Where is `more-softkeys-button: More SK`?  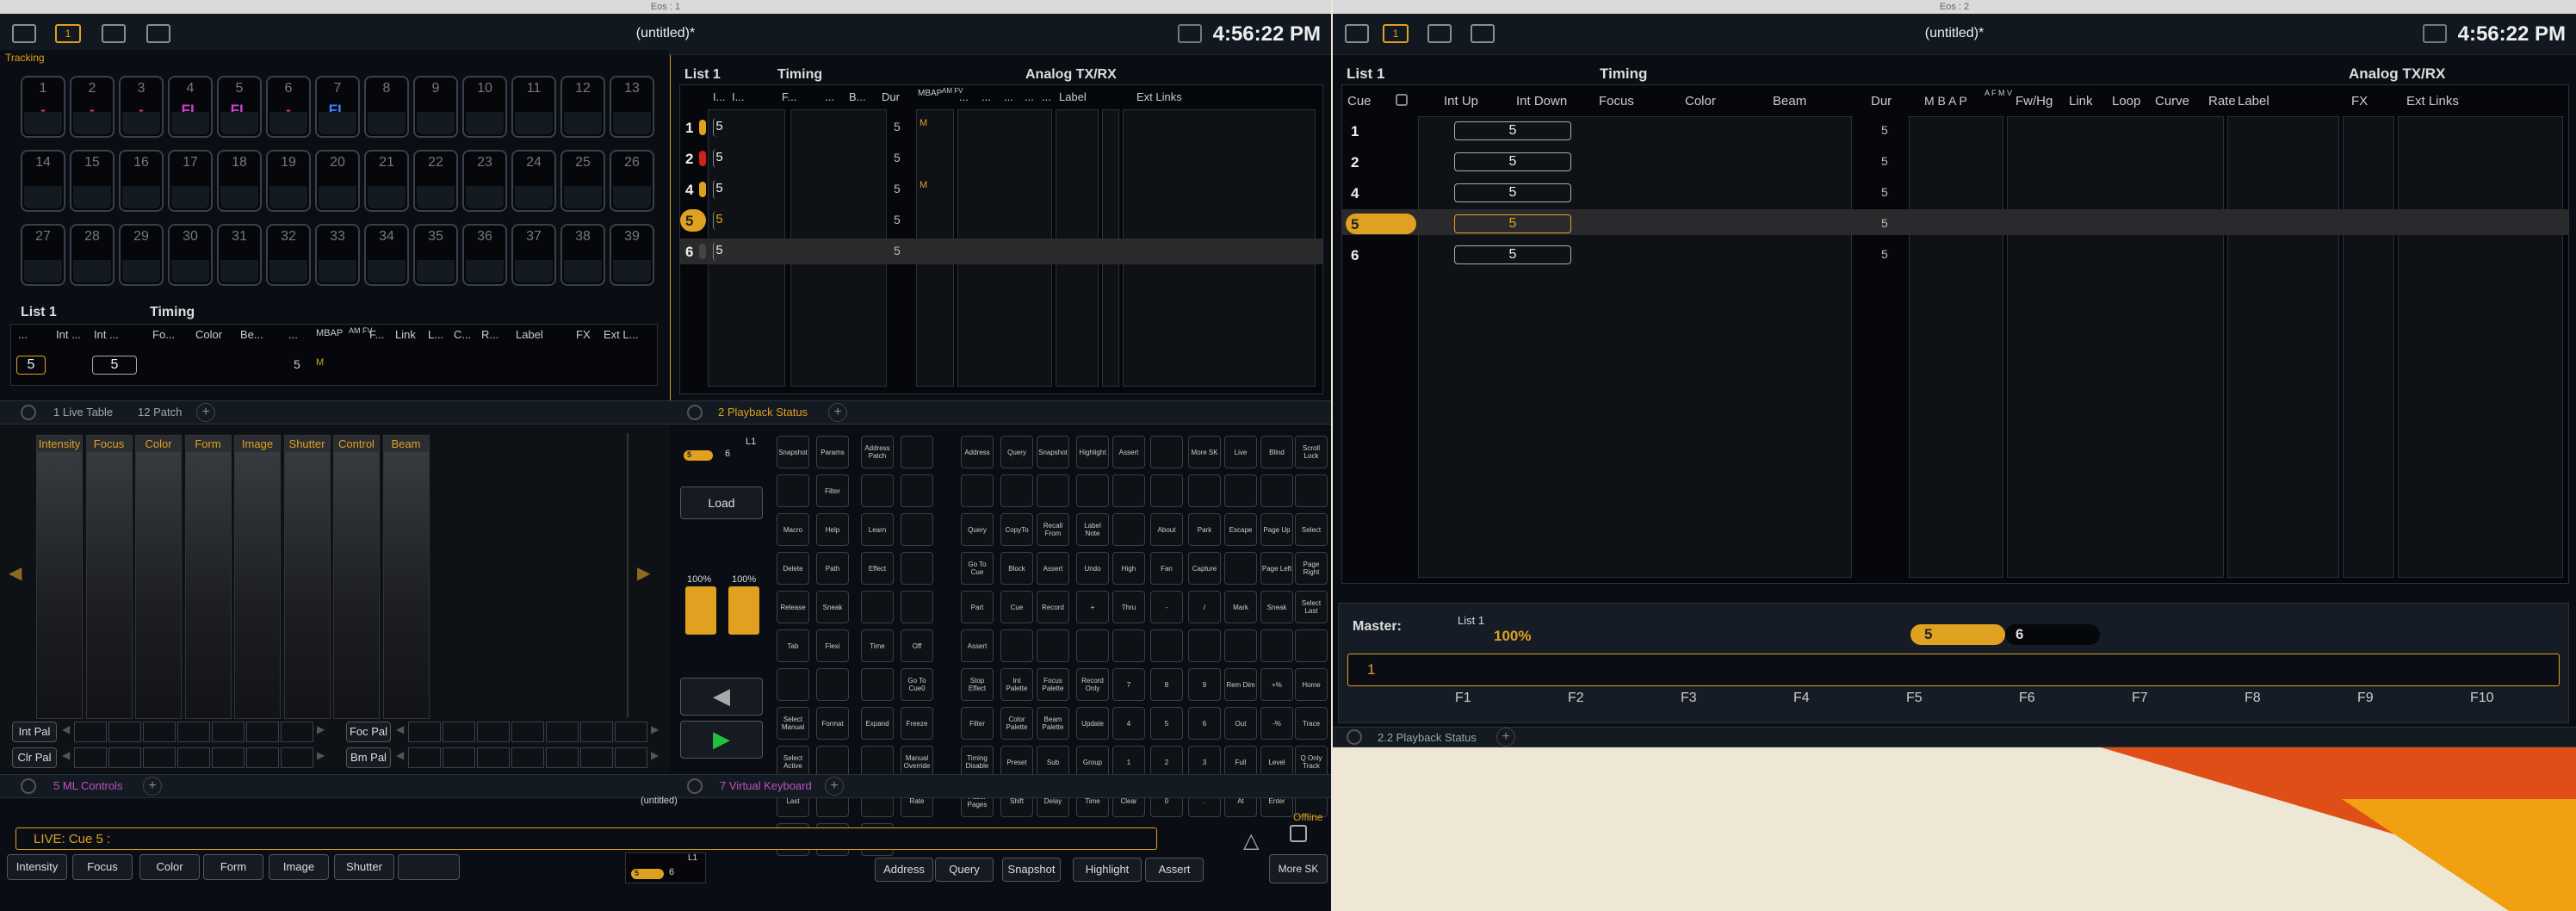
more-softkeys-button: More SK is located at coordinates (1299, 868).